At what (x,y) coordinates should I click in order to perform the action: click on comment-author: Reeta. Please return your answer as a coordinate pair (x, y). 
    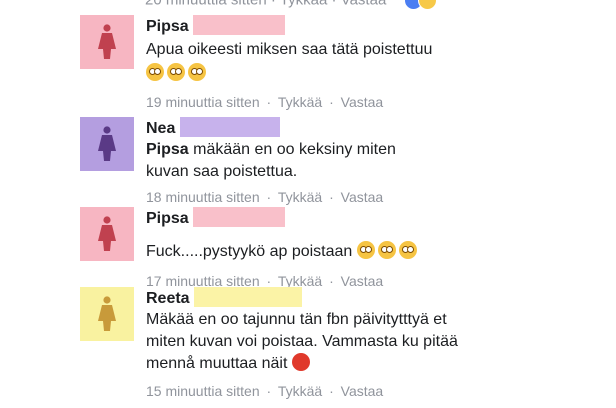
    Looking at the image, I should click on (168, 298).